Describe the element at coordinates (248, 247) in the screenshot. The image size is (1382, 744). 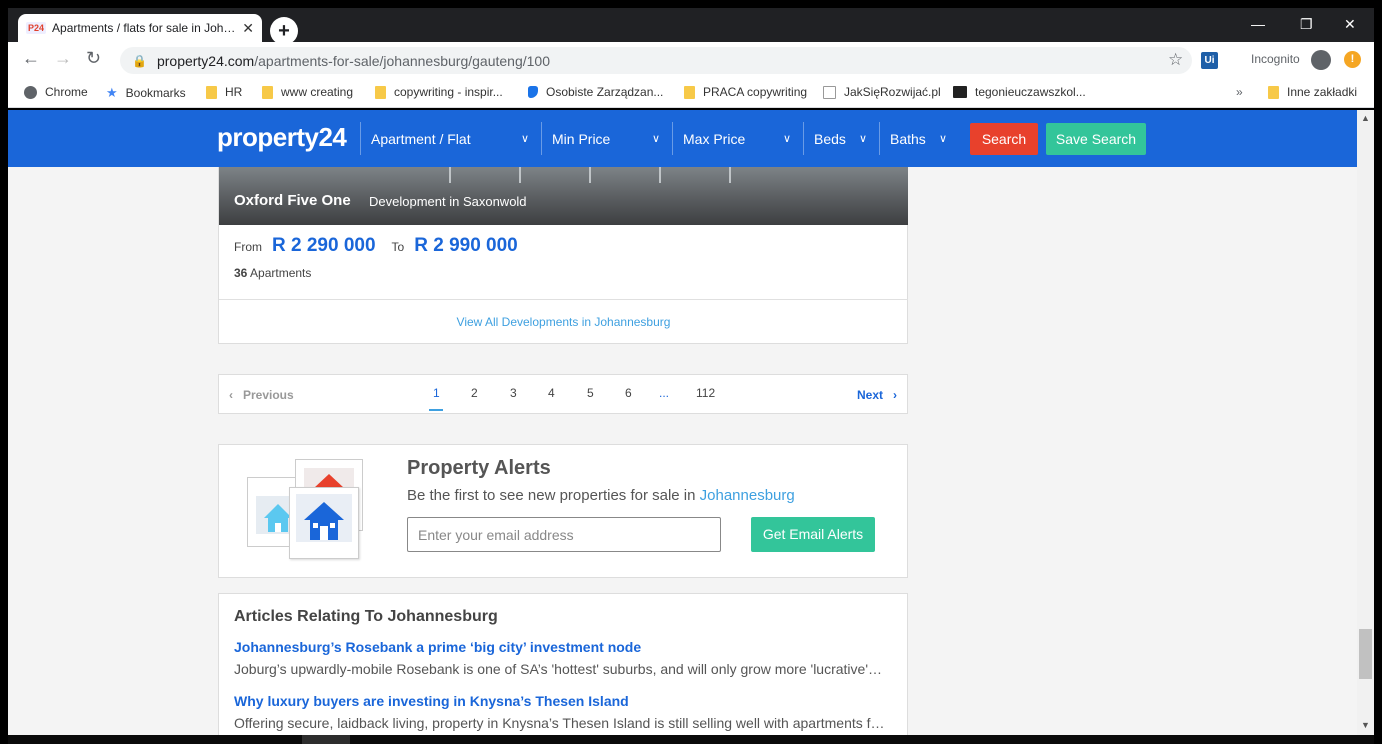
I see `from-label: From` at that location.